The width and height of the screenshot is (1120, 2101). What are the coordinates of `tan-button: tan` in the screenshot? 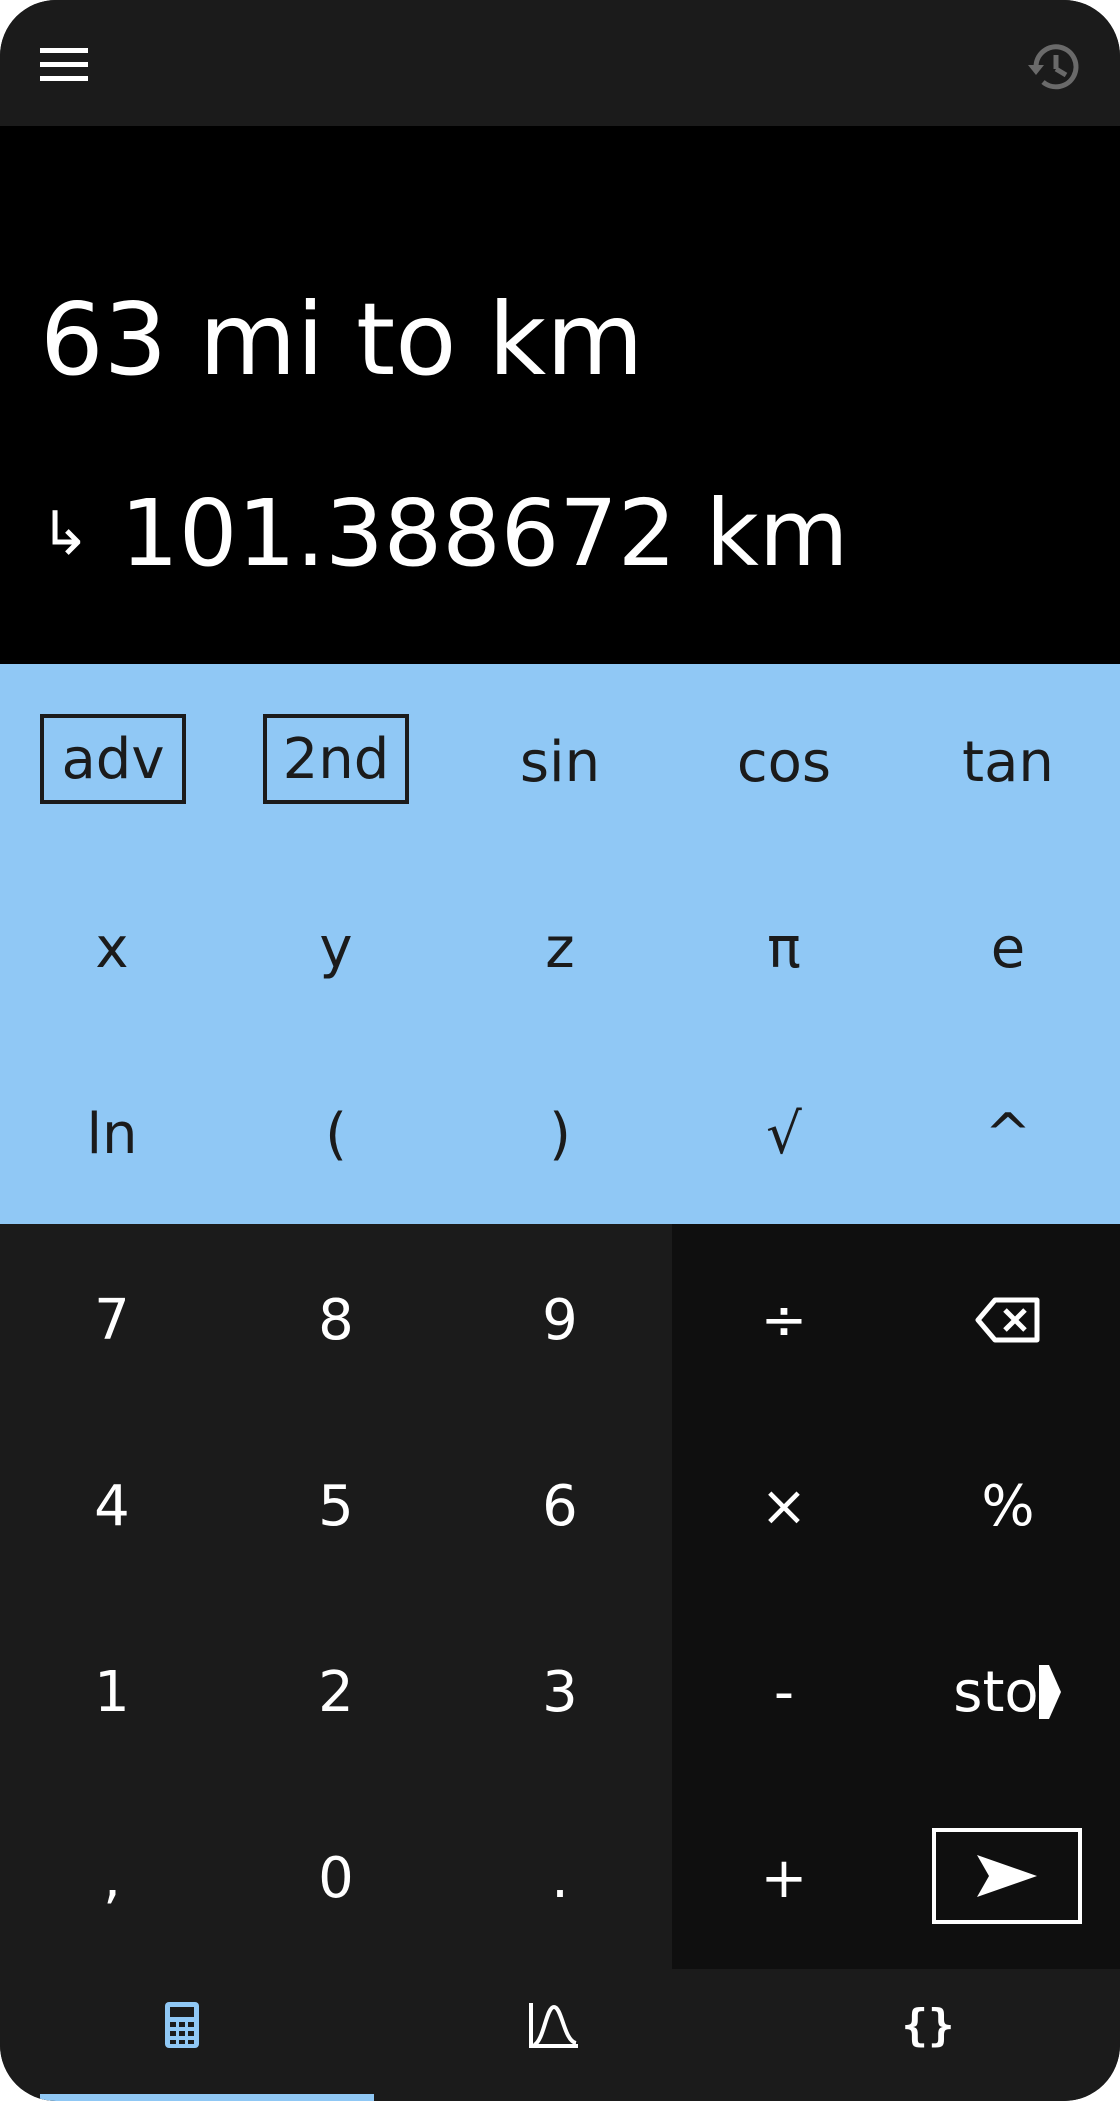 It's located at (1008, 762).